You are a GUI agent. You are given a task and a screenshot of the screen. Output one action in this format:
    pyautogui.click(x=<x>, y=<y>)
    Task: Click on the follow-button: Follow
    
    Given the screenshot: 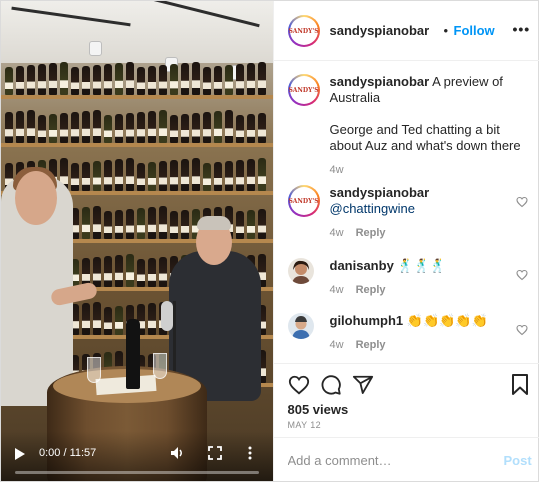 What is the action you would take?
    pyautogui.click(x=474, y=30)
    